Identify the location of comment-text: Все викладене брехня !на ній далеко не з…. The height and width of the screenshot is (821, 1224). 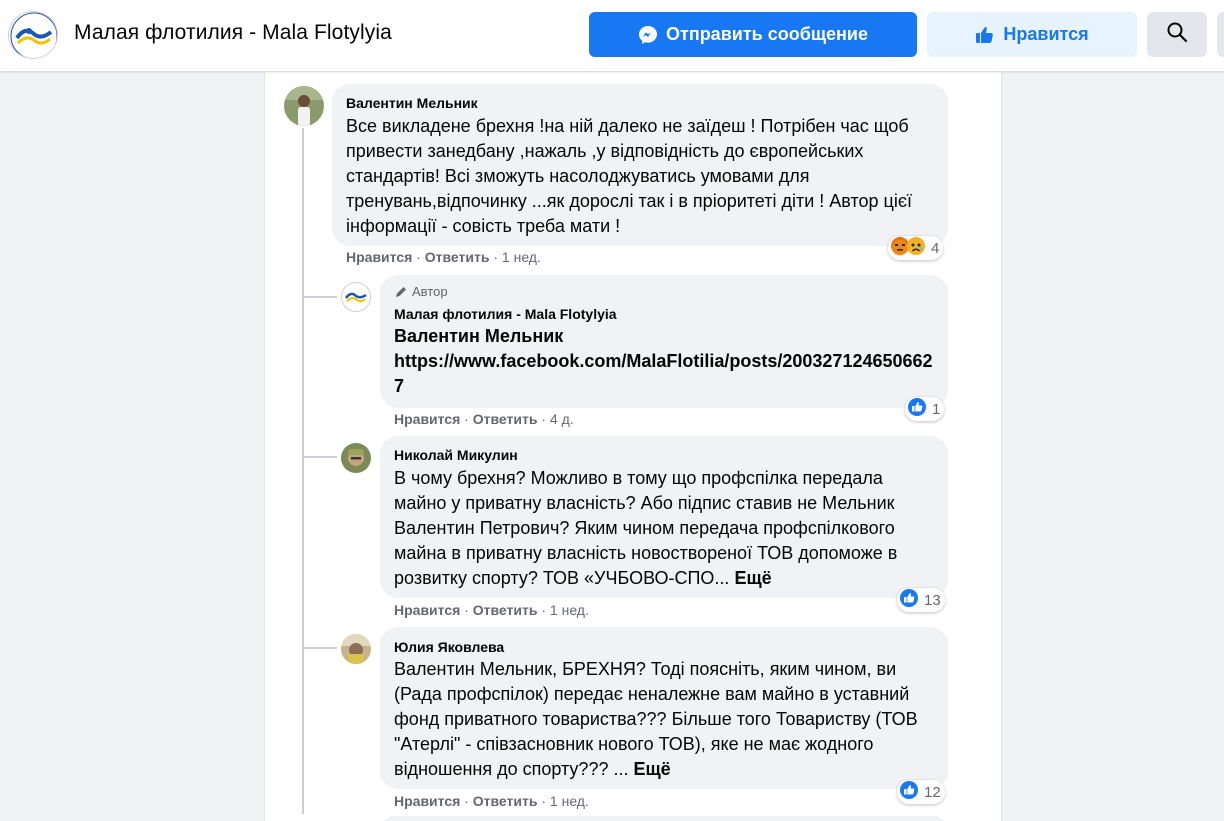
(629, 176).